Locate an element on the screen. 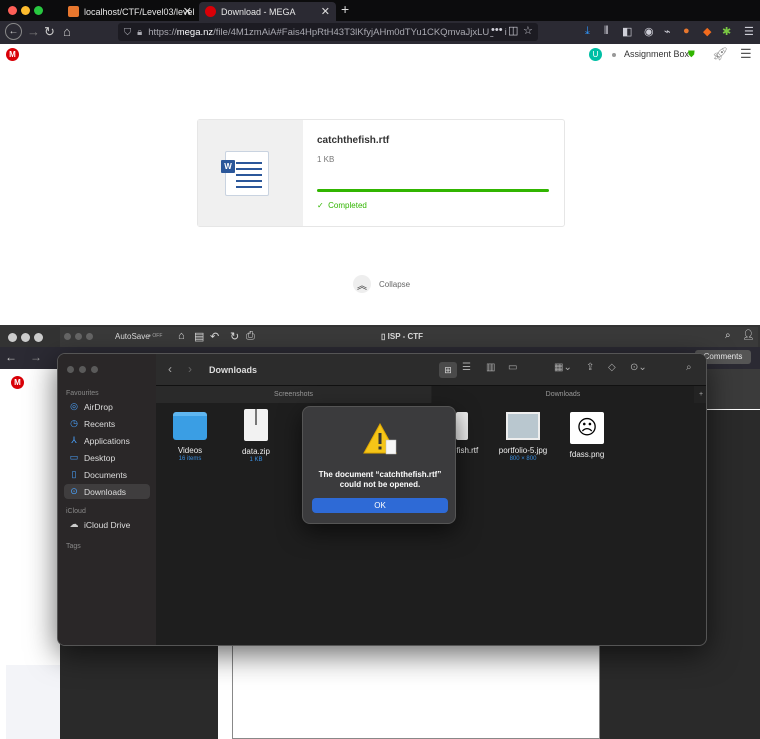  finder-zoom-button is located at coordinates (94, 369).